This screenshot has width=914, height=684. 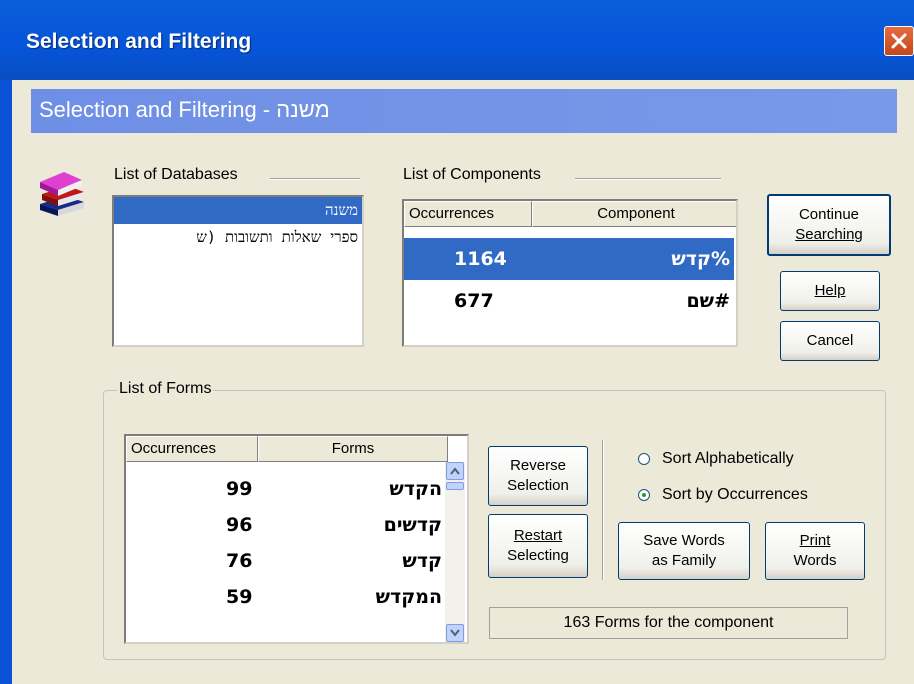 I want to click on save-words-as-family-button: Save Words as Family, so click(x=684, y=551).